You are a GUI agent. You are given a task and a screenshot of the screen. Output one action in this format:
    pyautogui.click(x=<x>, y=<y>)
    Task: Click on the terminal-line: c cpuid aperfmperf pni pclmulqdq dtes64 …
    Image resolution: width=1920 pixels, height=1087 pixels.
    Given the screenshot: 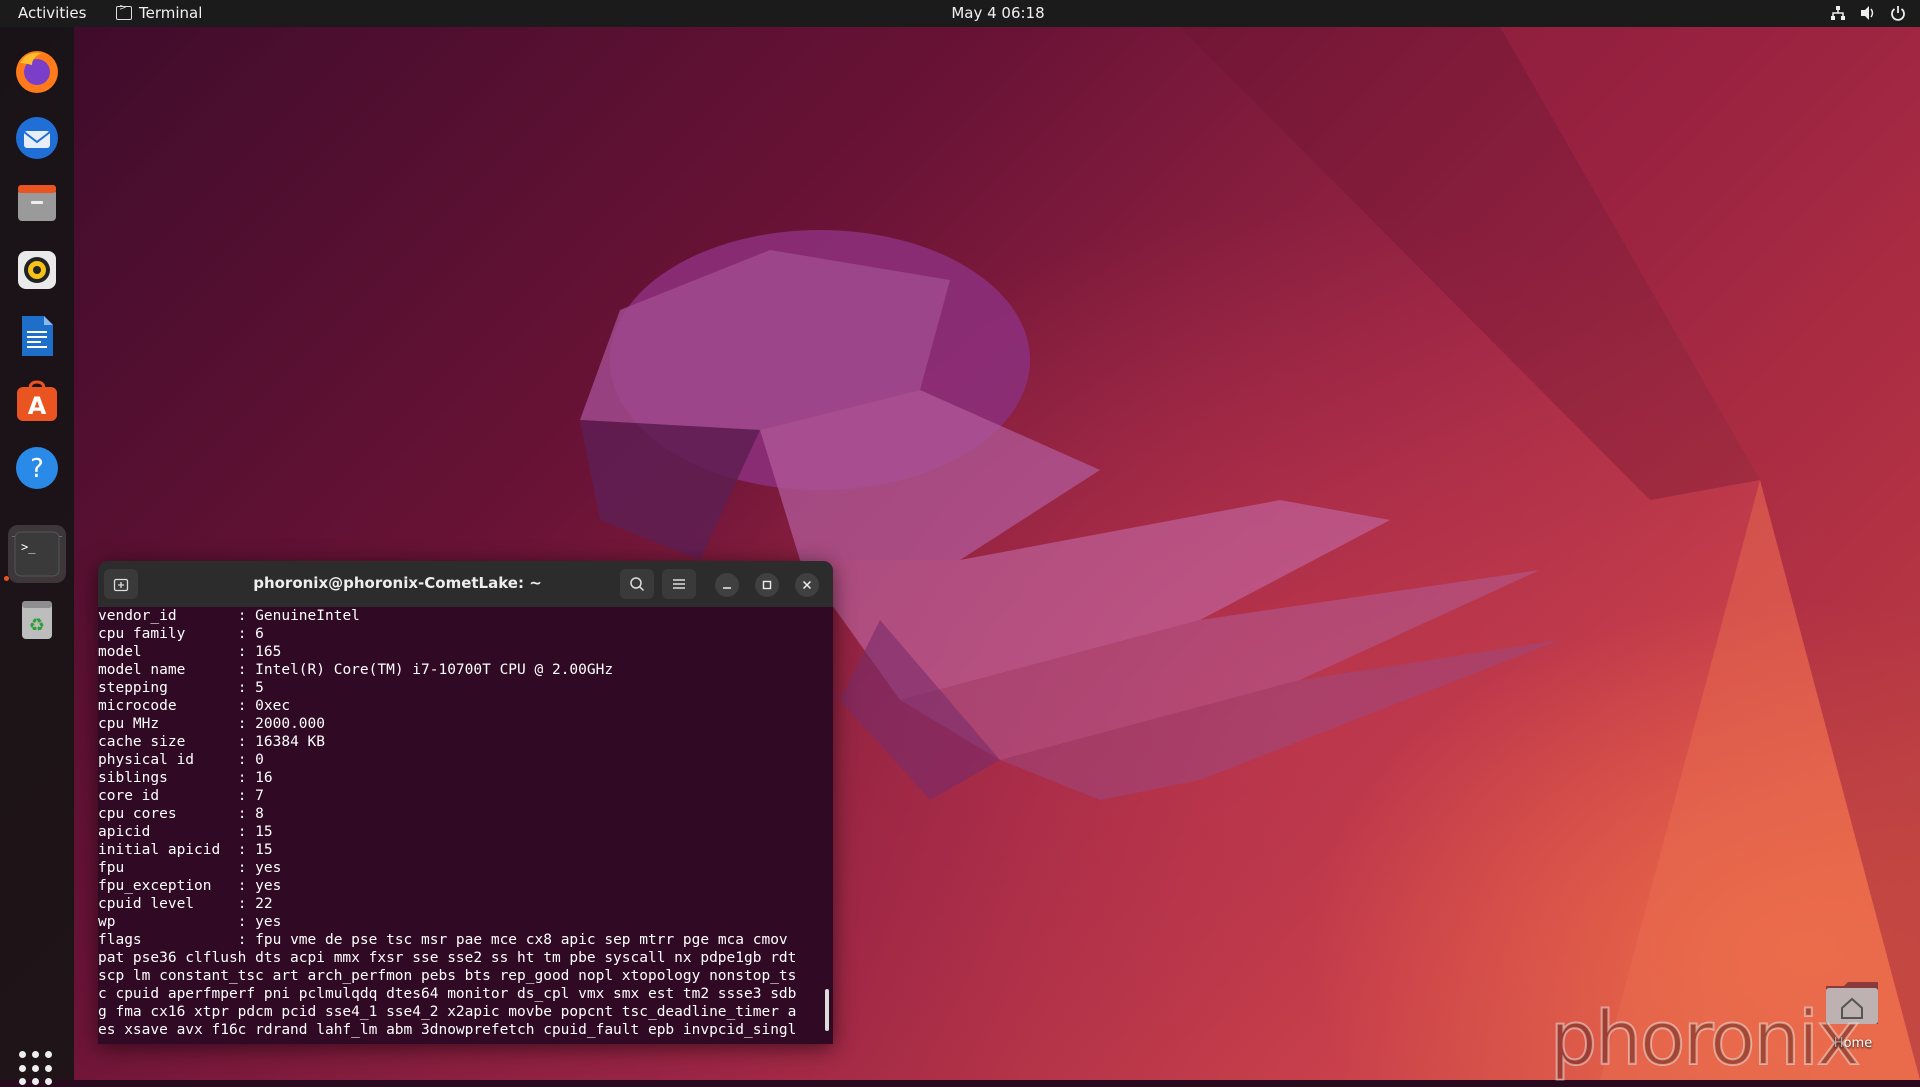 What is the action you would take?
    pyautogui.click(x=447, y=994)
    